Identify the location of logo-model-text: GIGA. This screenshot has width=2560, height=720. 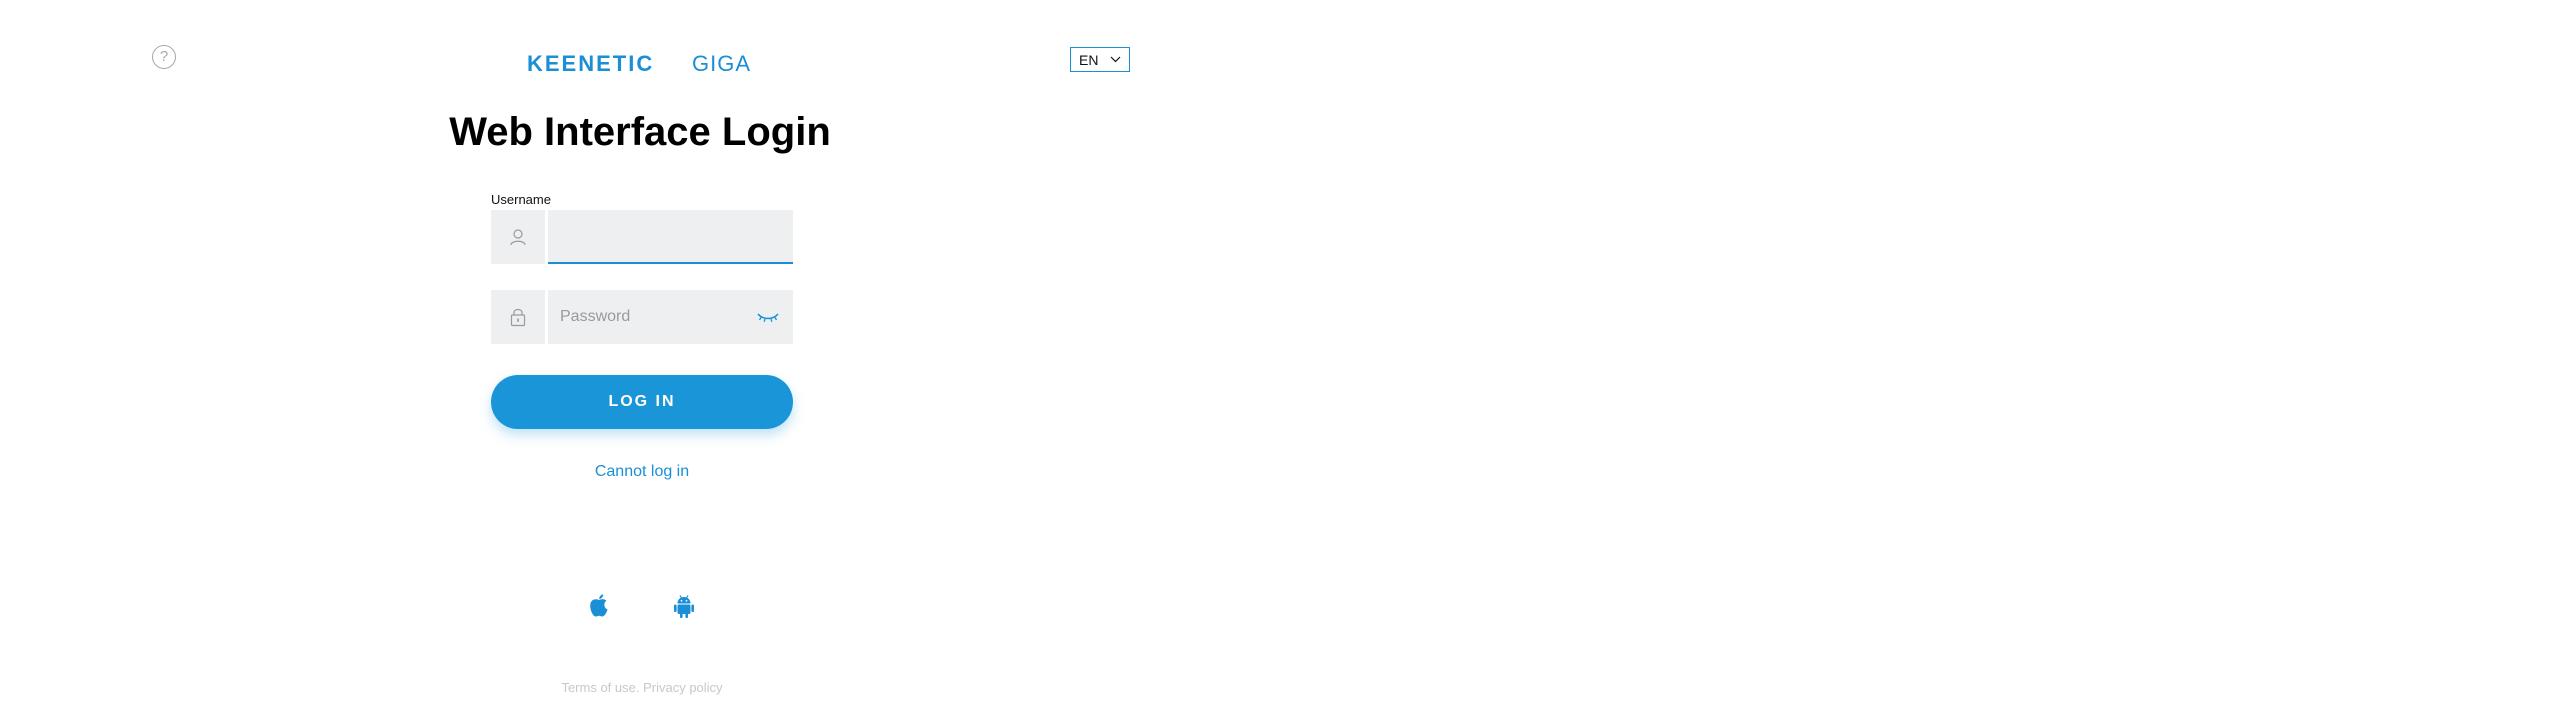
(721, 63).